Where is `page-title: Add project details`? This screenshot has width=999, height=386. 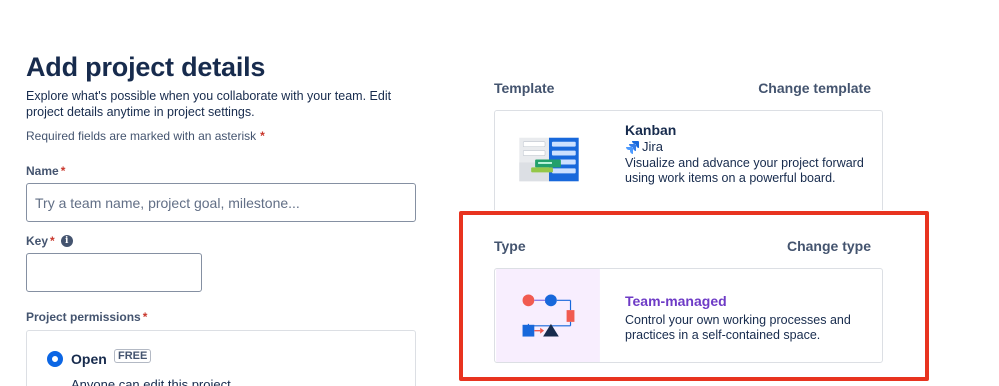 page-title: Add project details is located at coordinates (146, 67).